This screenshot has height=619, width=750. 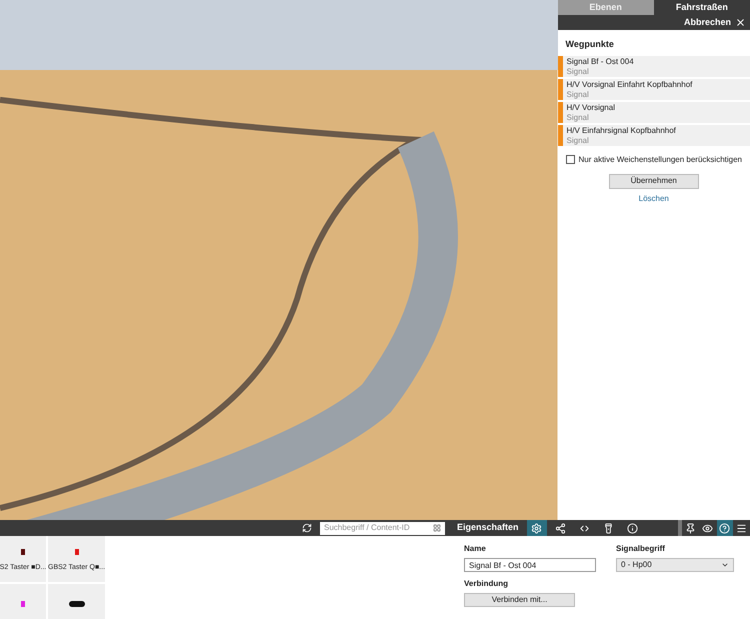 I want to click on name-input: Signal Bf - Ost 004, so click(x=530, y=565).